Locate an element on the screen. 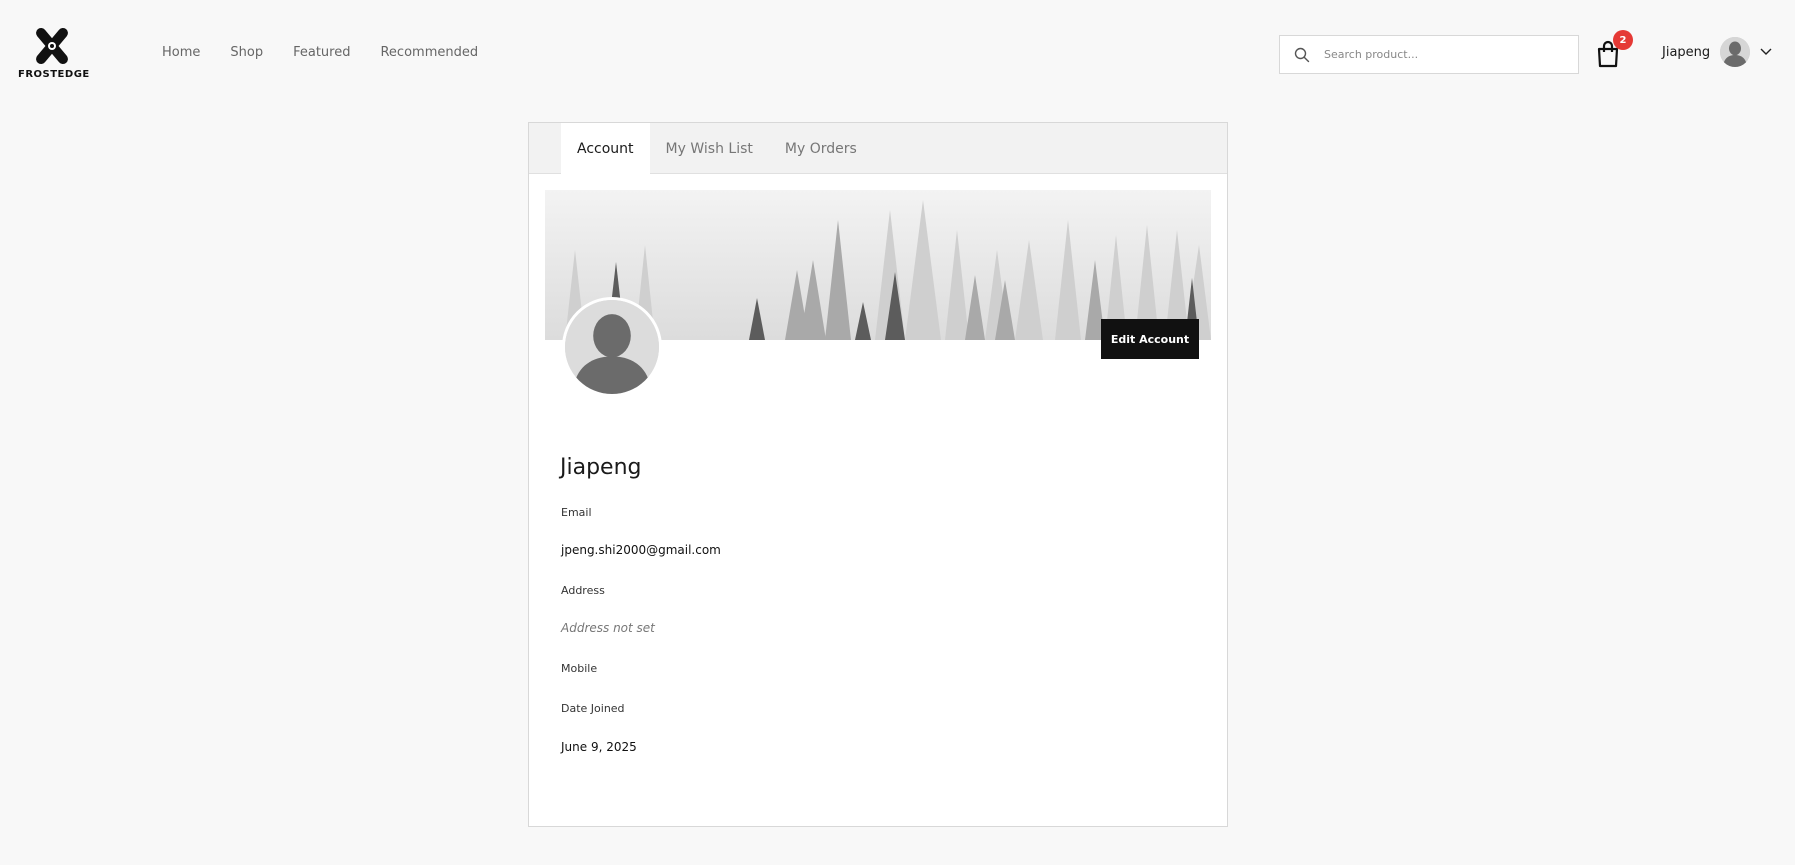 The width and height of the screenshot is (1795, 865). search-bar is located at coordinates (1429, 54).